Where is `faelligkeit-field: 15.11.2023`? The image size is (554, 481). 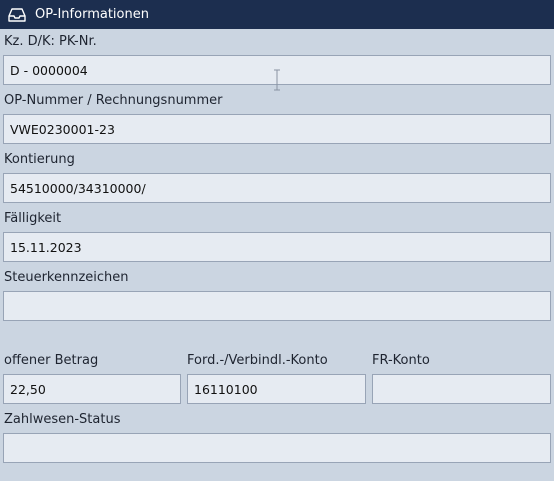
faelligkeit-field: 15.11.2023 is located at coordinates (277, 247).